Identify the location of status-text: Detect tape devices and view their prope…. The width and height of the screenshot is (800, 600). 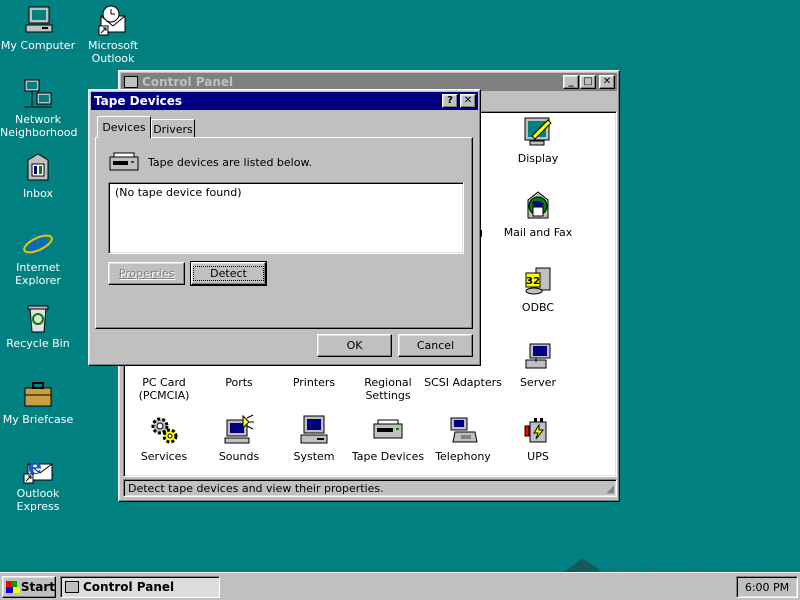
(256, 488).